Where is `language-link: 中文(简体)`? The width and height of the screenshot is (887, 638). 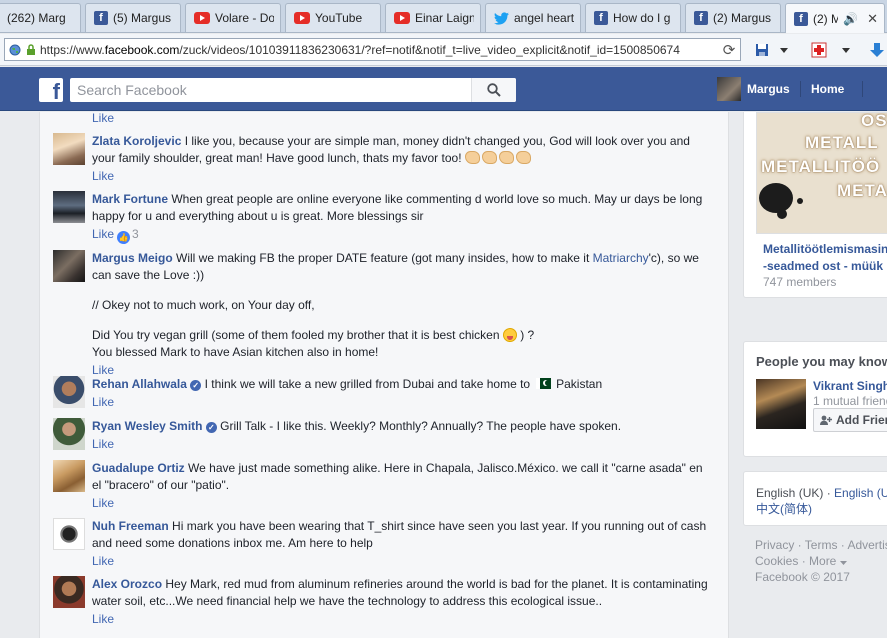 language-link: 中文(简体) is located at coordinates (784, 509).